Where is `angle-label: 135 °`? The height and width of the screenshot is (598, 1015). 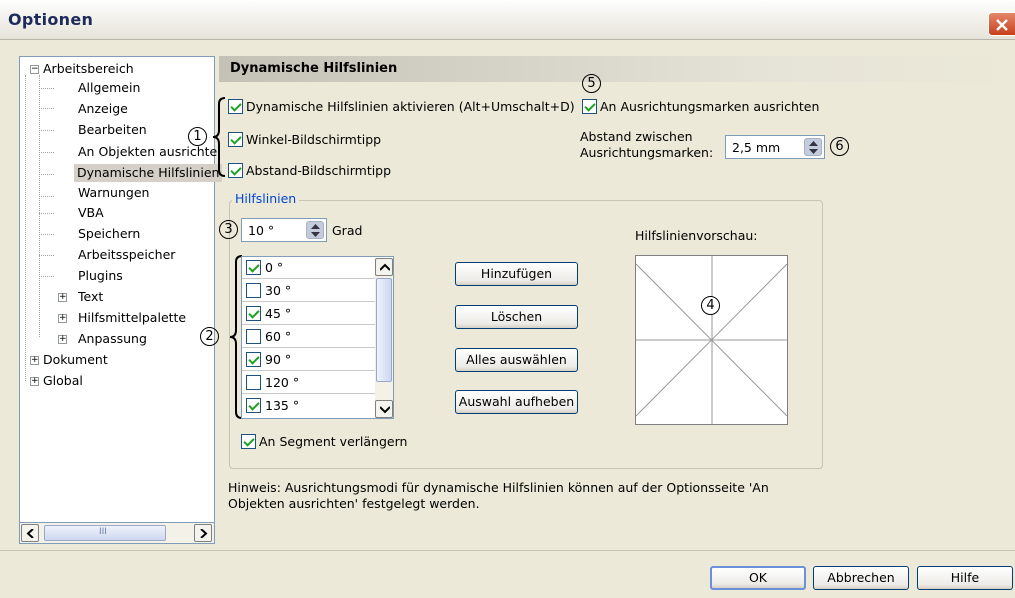 angle-label: 135 ° is located at coordinates (282, 405).